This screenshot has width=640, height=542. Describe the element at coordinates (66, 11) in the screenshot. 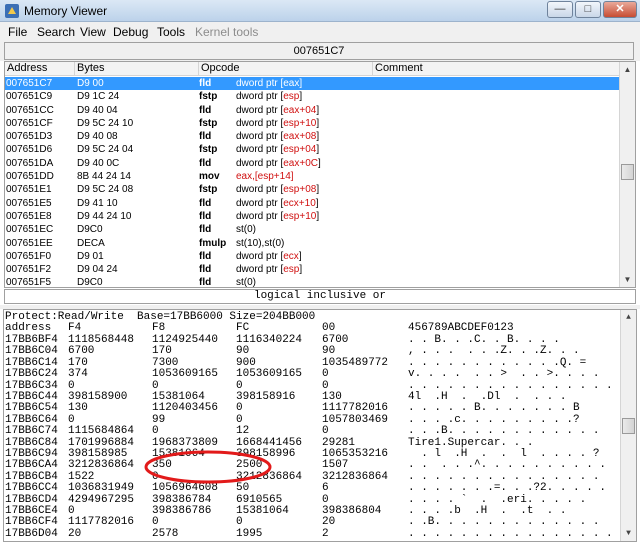

I see `window-title: Memory Viewer` at that location.